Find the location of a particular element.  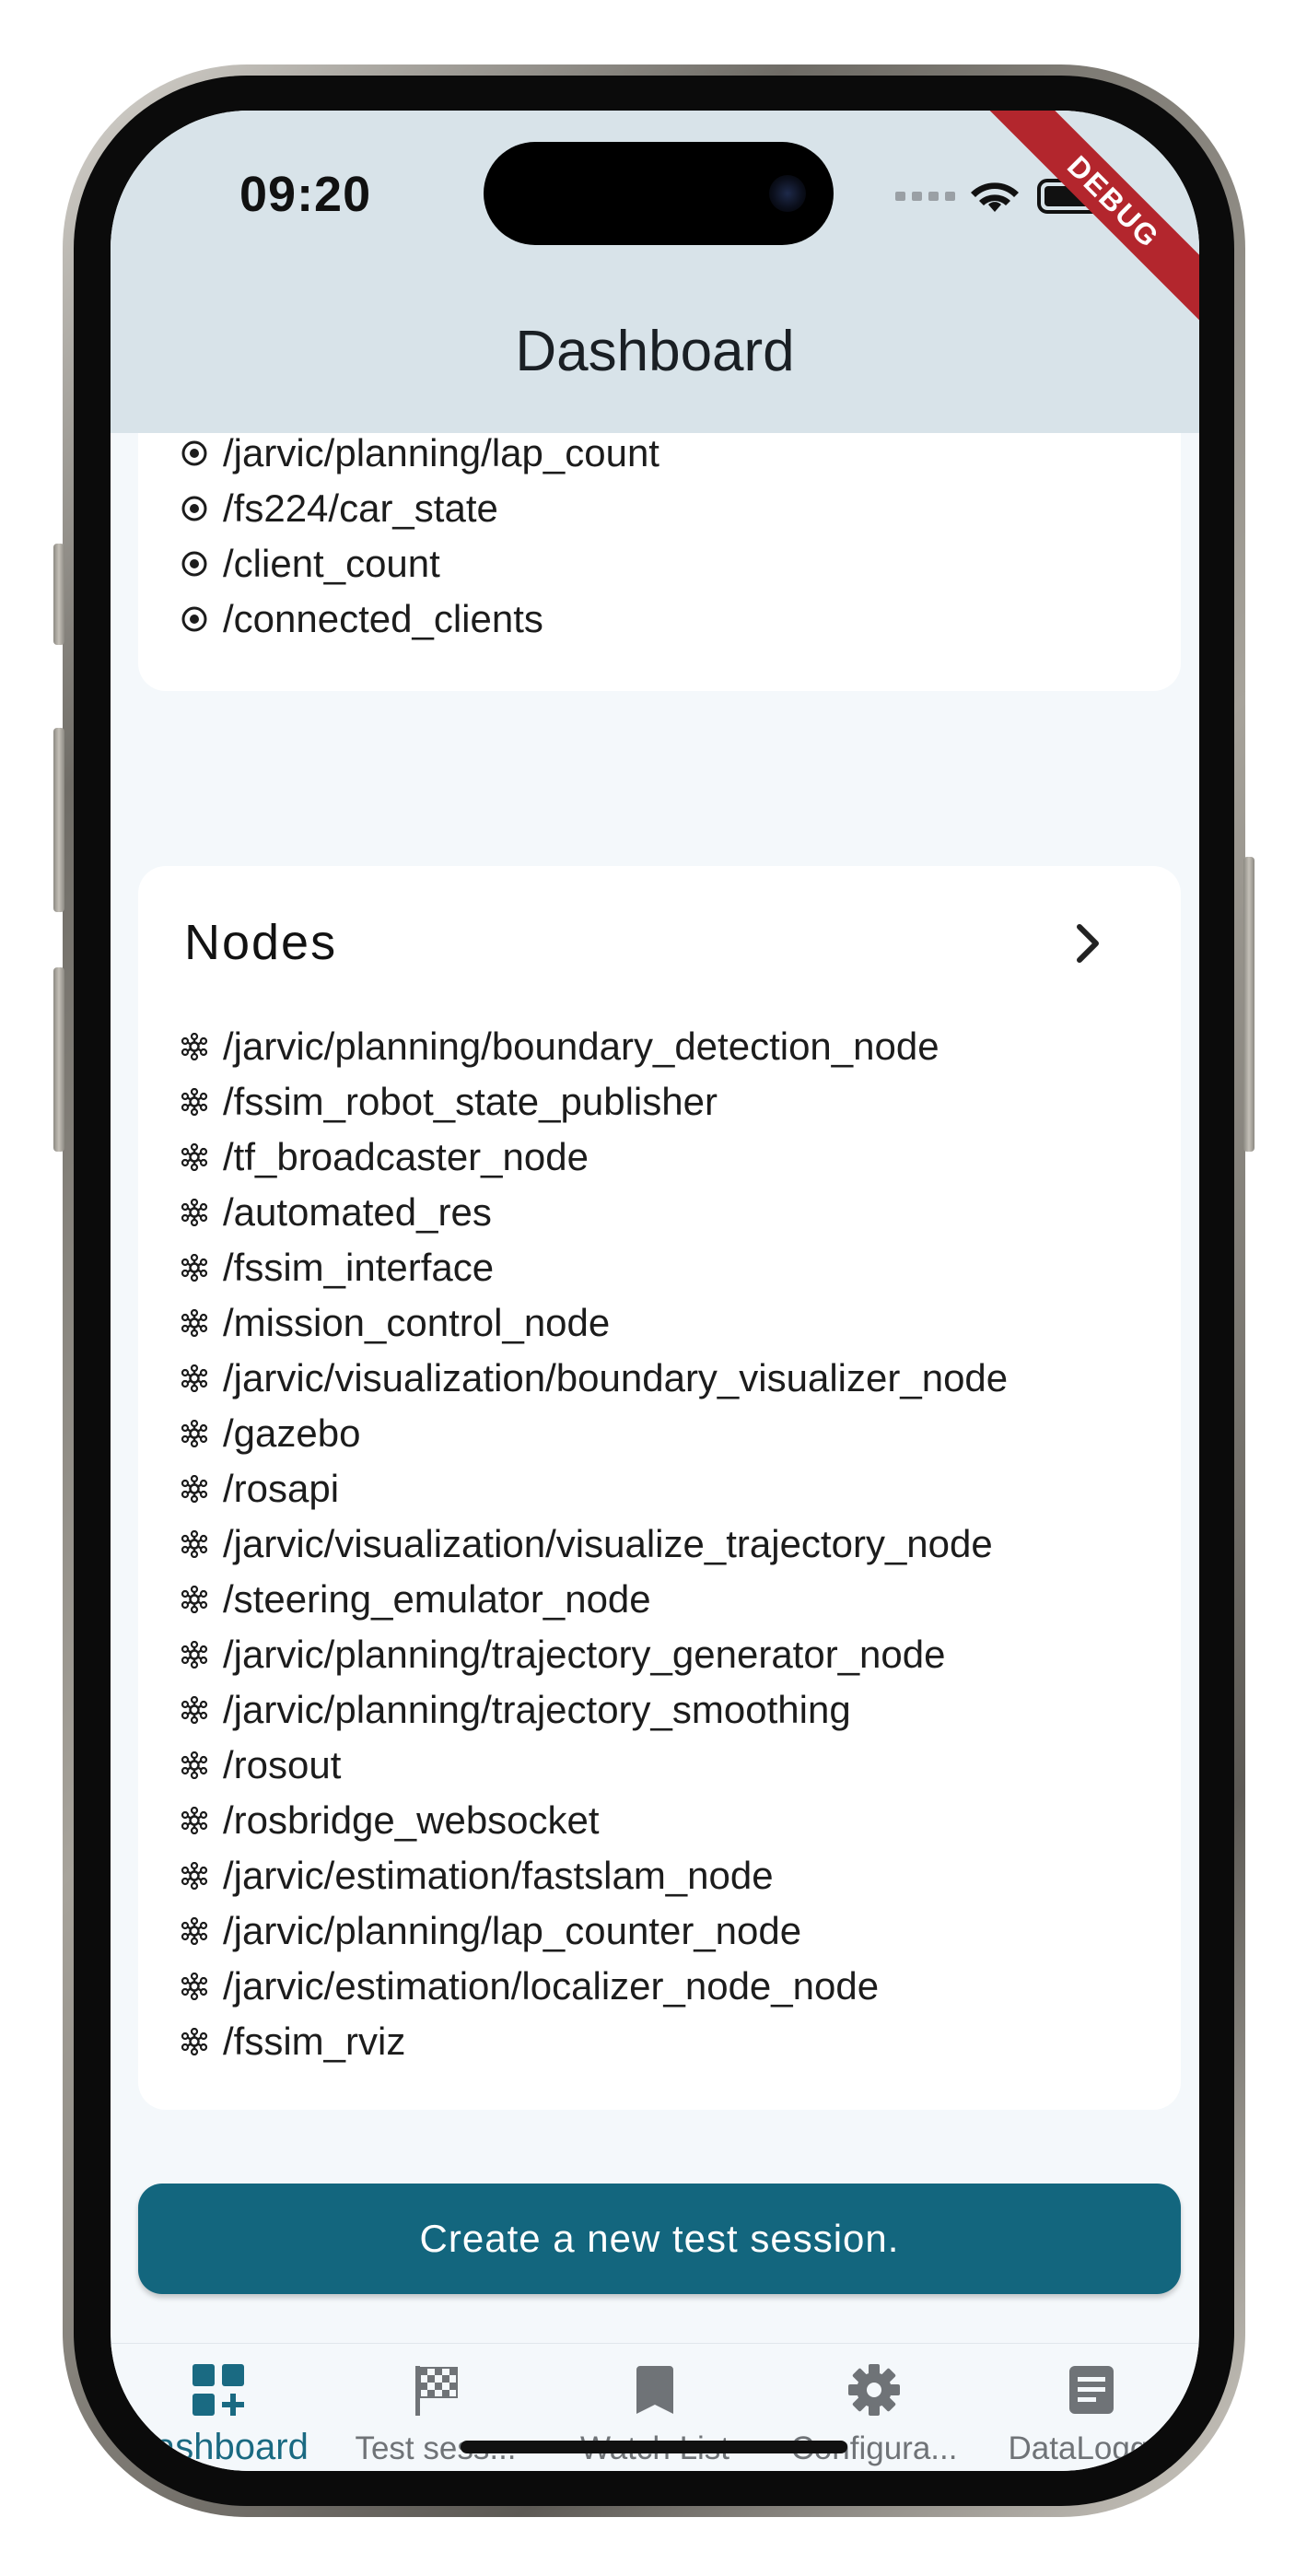

node-name: /fssim_interface is located at coordinates (359, 1267).